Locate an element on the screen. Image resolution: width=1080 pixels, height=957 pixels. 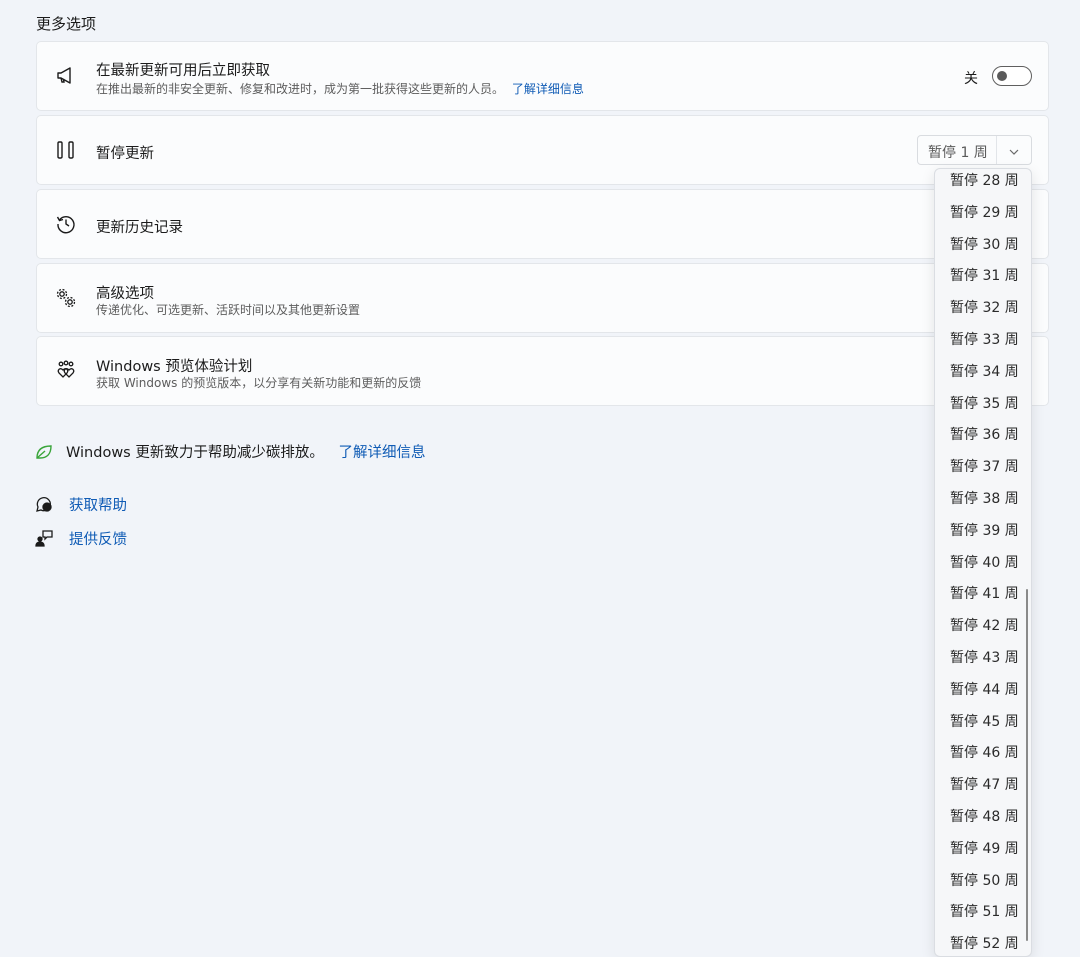
dropdown-option: 暂停 35 周 is located at coordinates (984, 403).